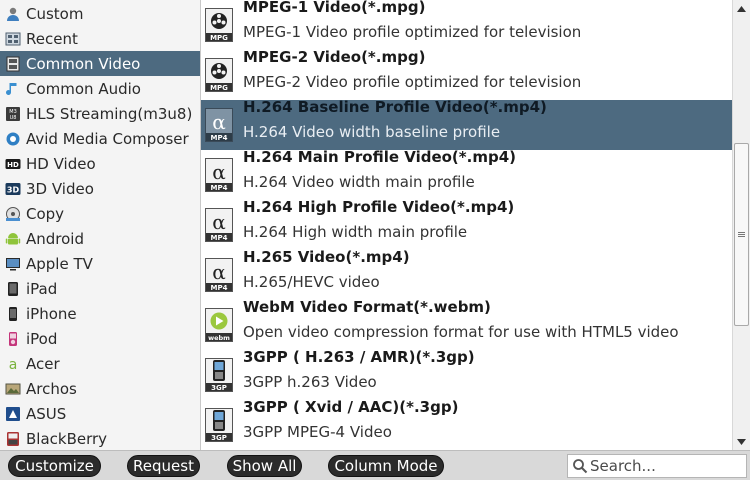 Image resolution: width=750 pixels, height=480 pixels. Describe the element at coordinates (219, 338) in the screenshot. I see `format-badge: webm` at that location.